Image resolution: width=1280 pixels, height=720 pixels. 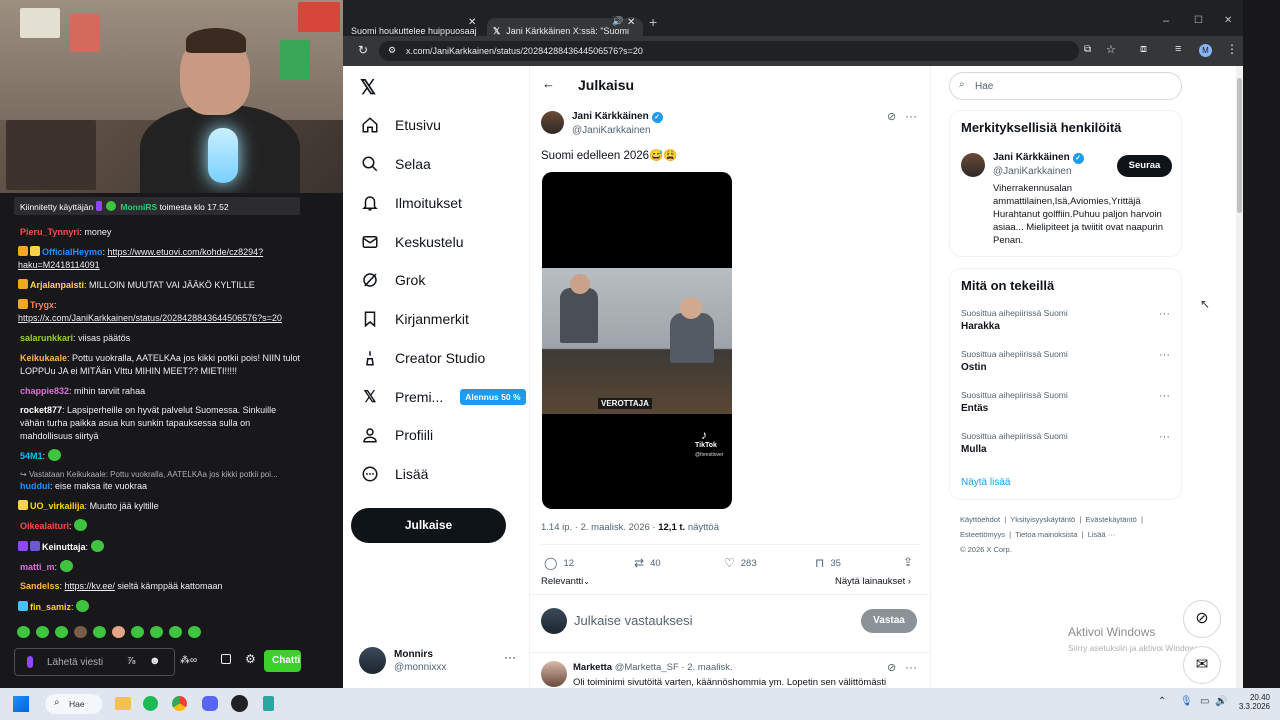 What do you see at coordinates (443, 397) in the screenshot?
I see `nav-premium: 𝕏 Premi... Alennus 50 %` at bounding box center [443, 397].